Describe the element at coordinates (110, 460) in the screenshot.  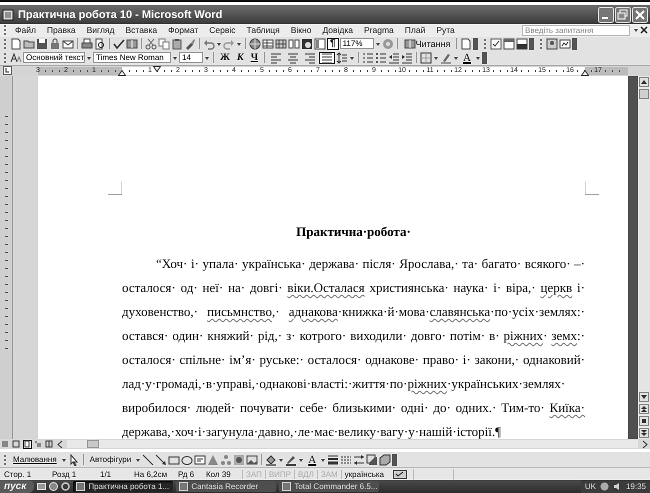
I see `autoshapes-menu-button: Автофігури` at that location.